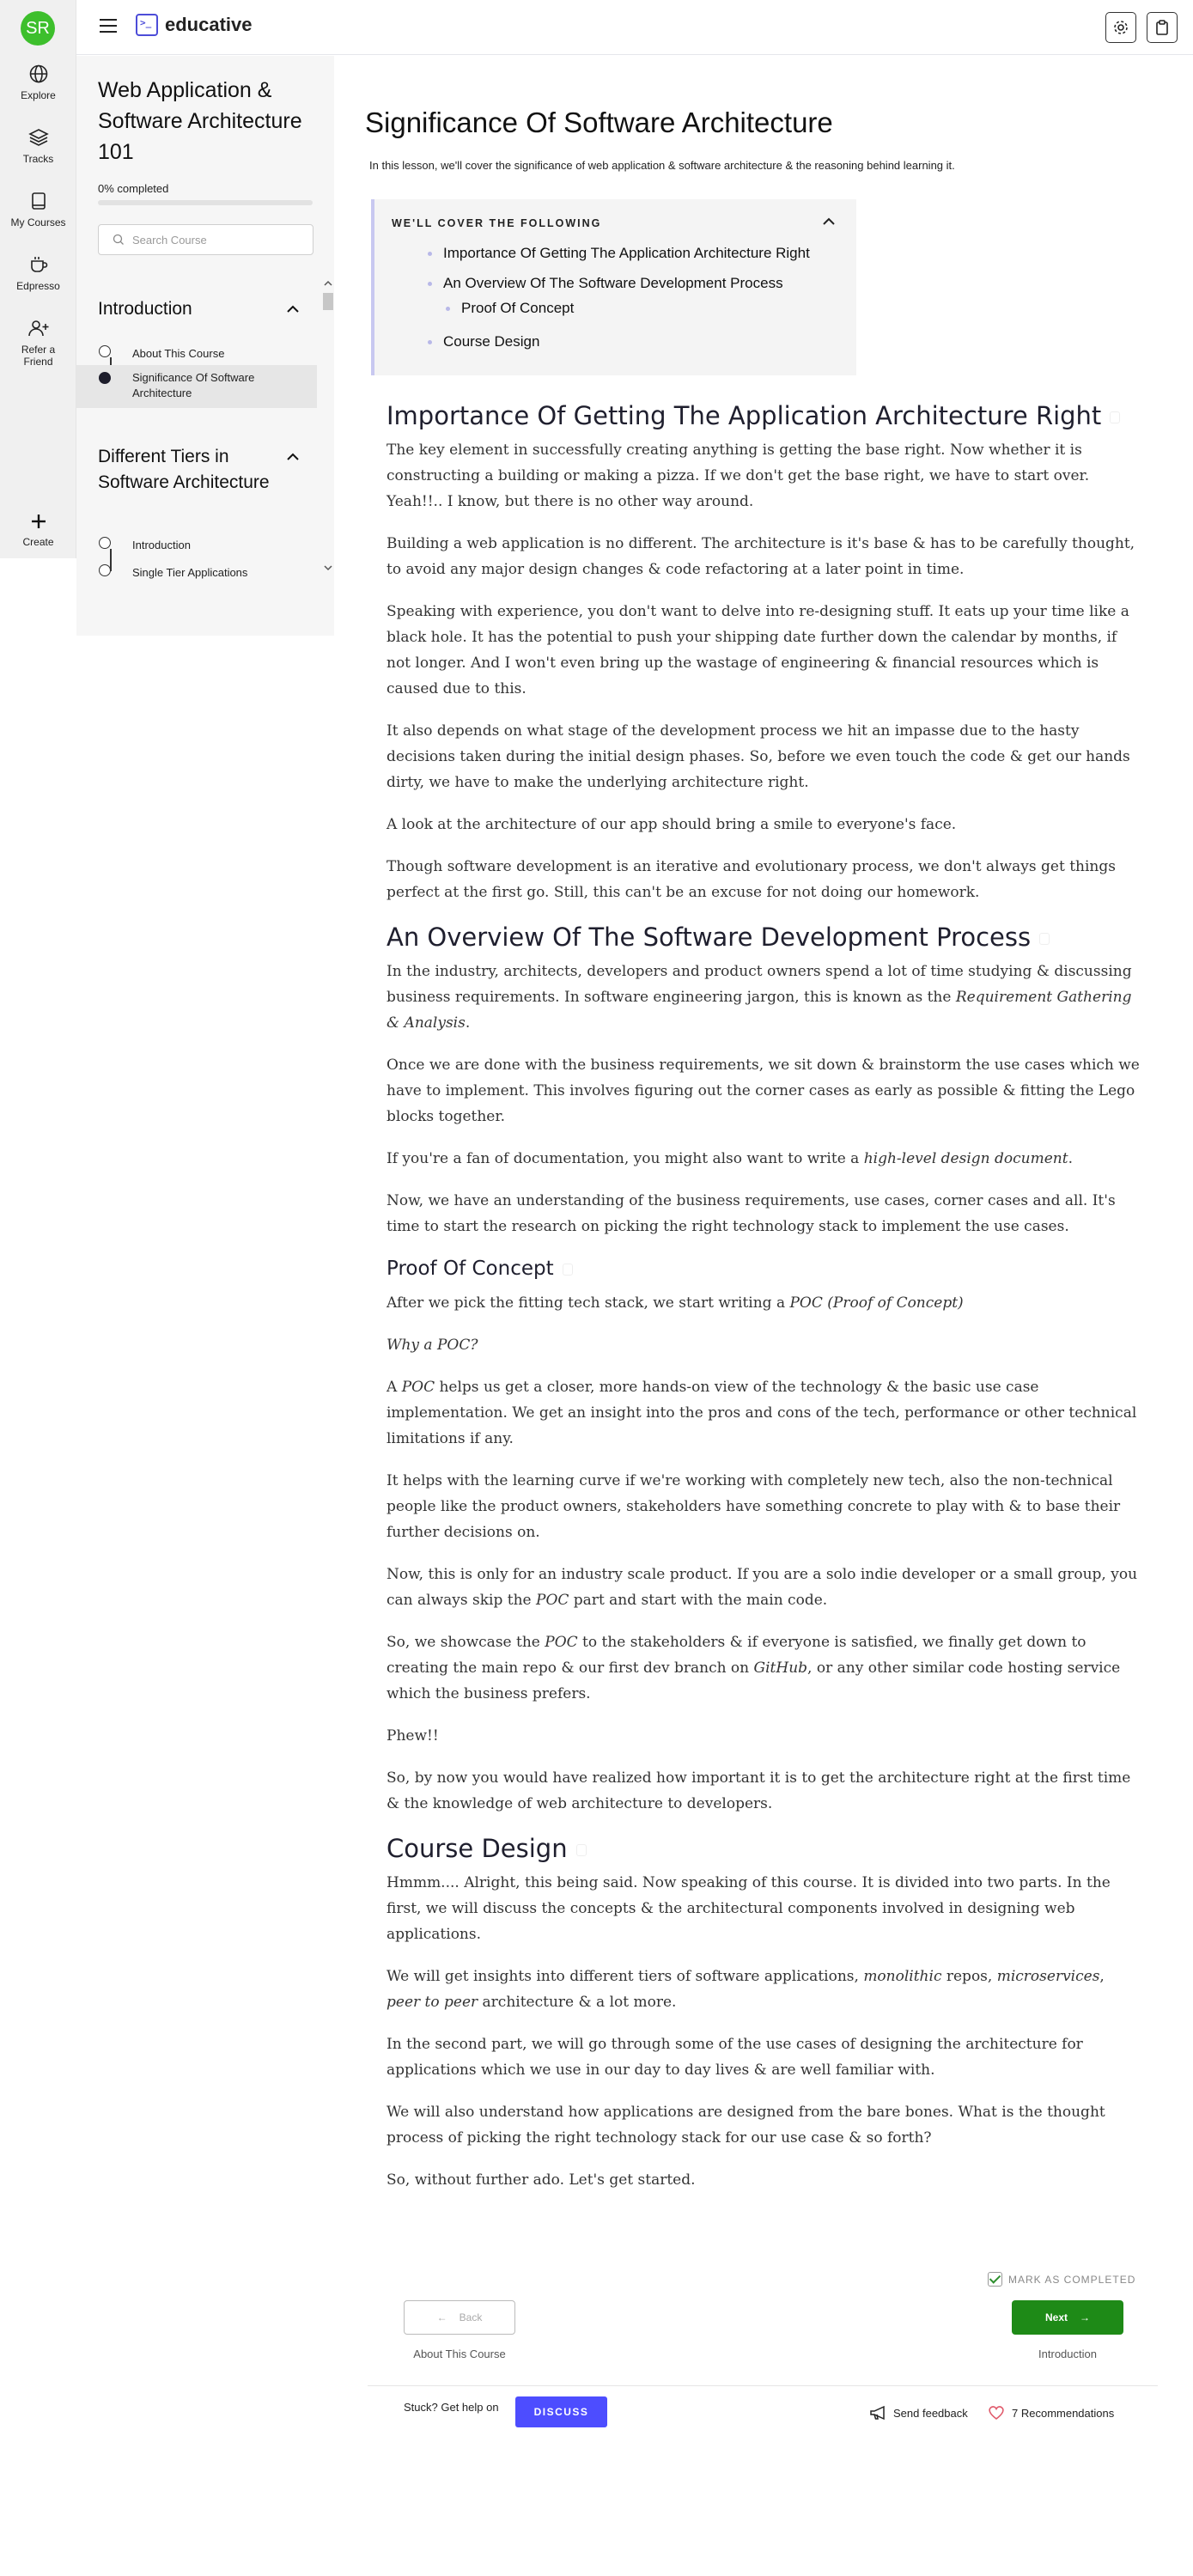  I want to click on emphasis: monolithic, so click(902, 1976).